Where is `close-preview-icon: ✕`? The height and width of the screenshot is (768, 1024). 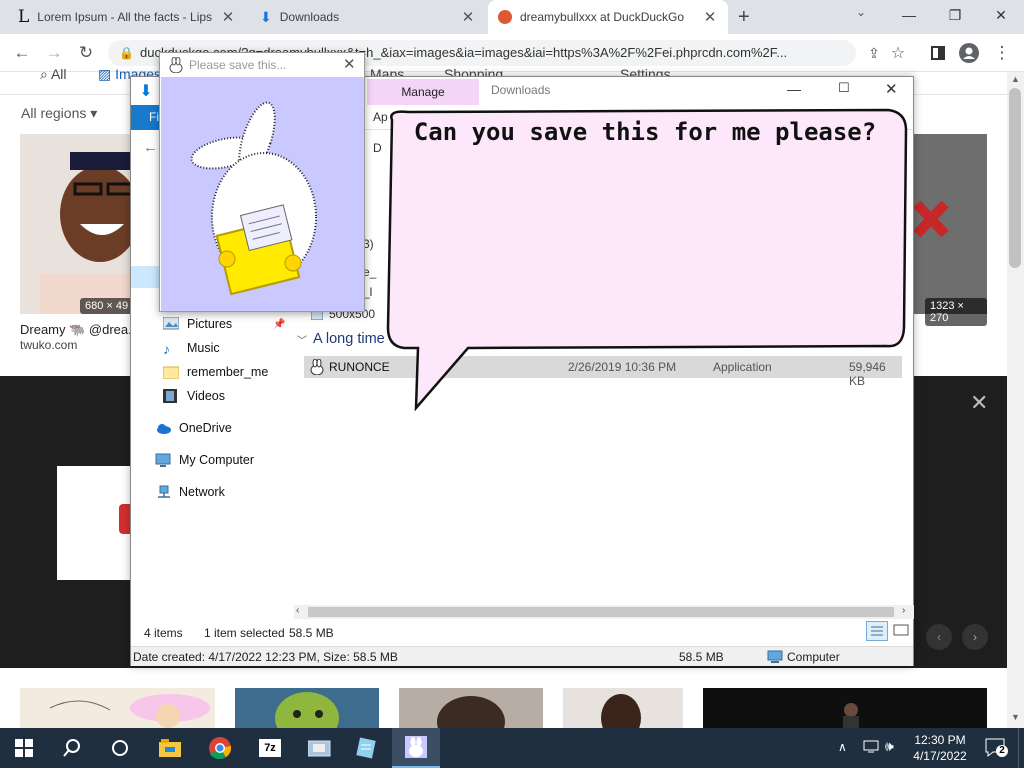 close-preview-icon: ✕ is located at coordinates (979, 403).